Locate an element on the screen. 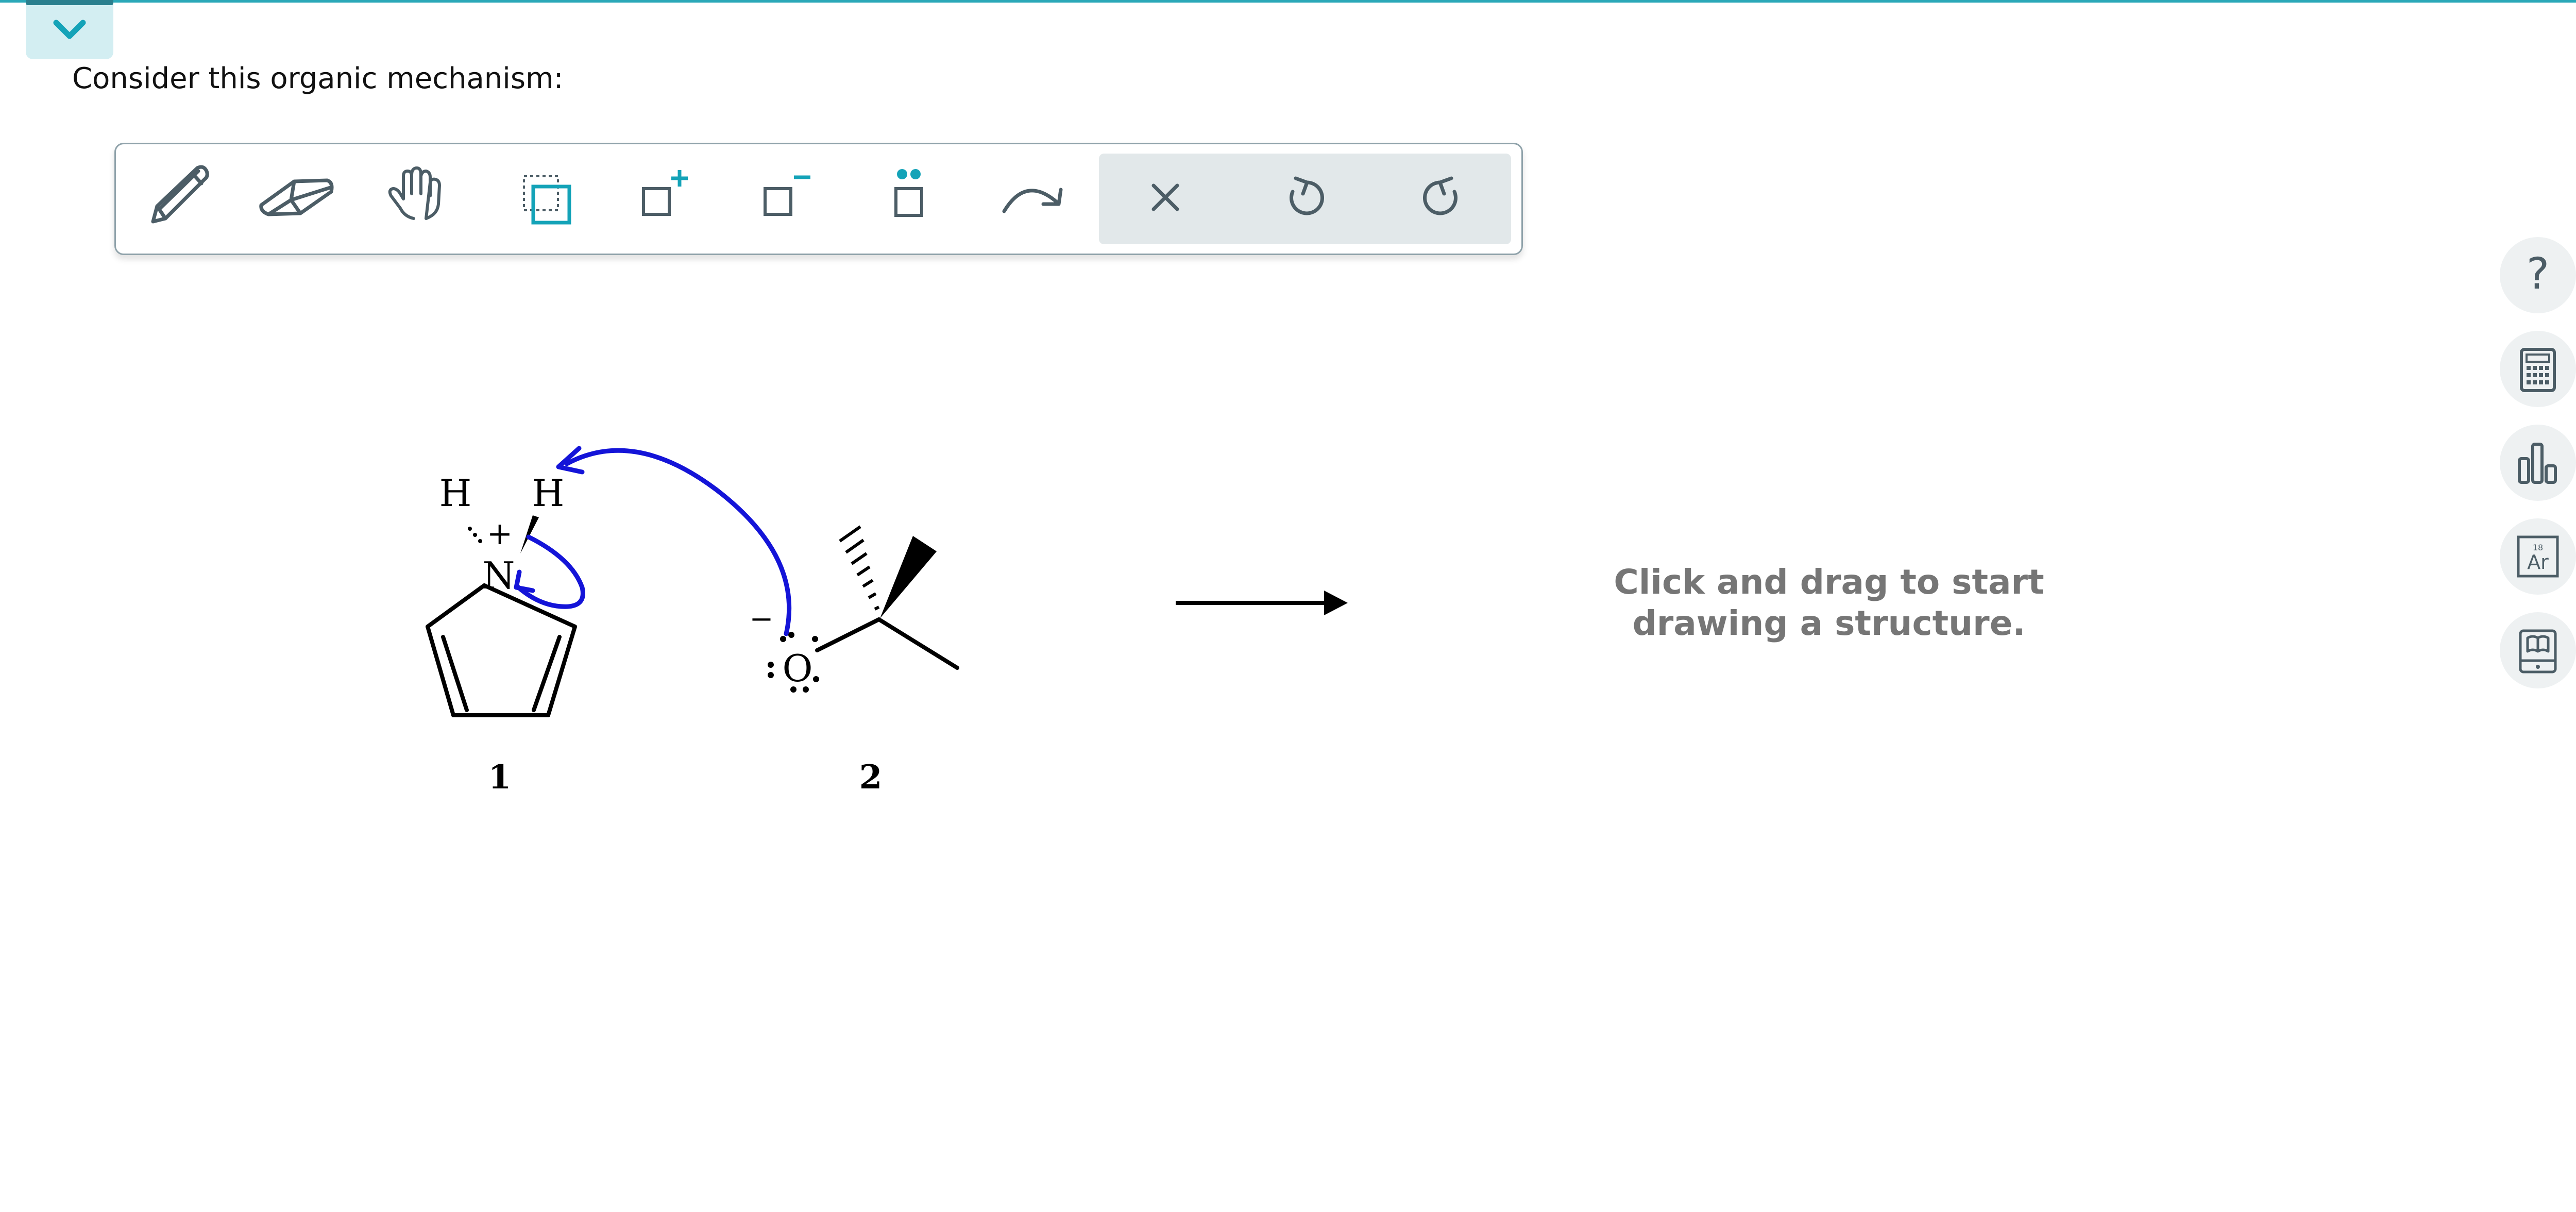 This screenshot has height=1212, width=2576. atom-h-left: H is located at coordinates (455, 493).